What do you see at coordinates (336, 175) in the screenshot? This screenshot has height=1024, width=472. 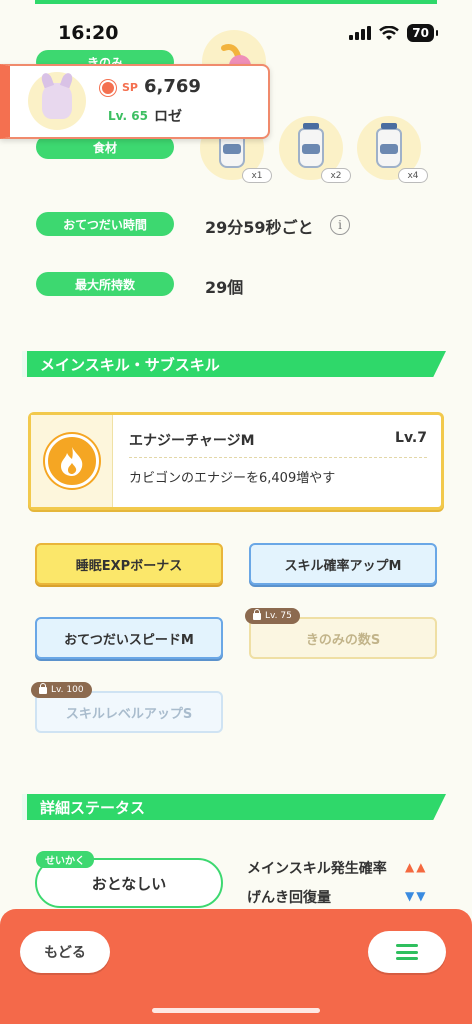 I see `ingredient-2-qty: x2` at bounding box center [336, 175].